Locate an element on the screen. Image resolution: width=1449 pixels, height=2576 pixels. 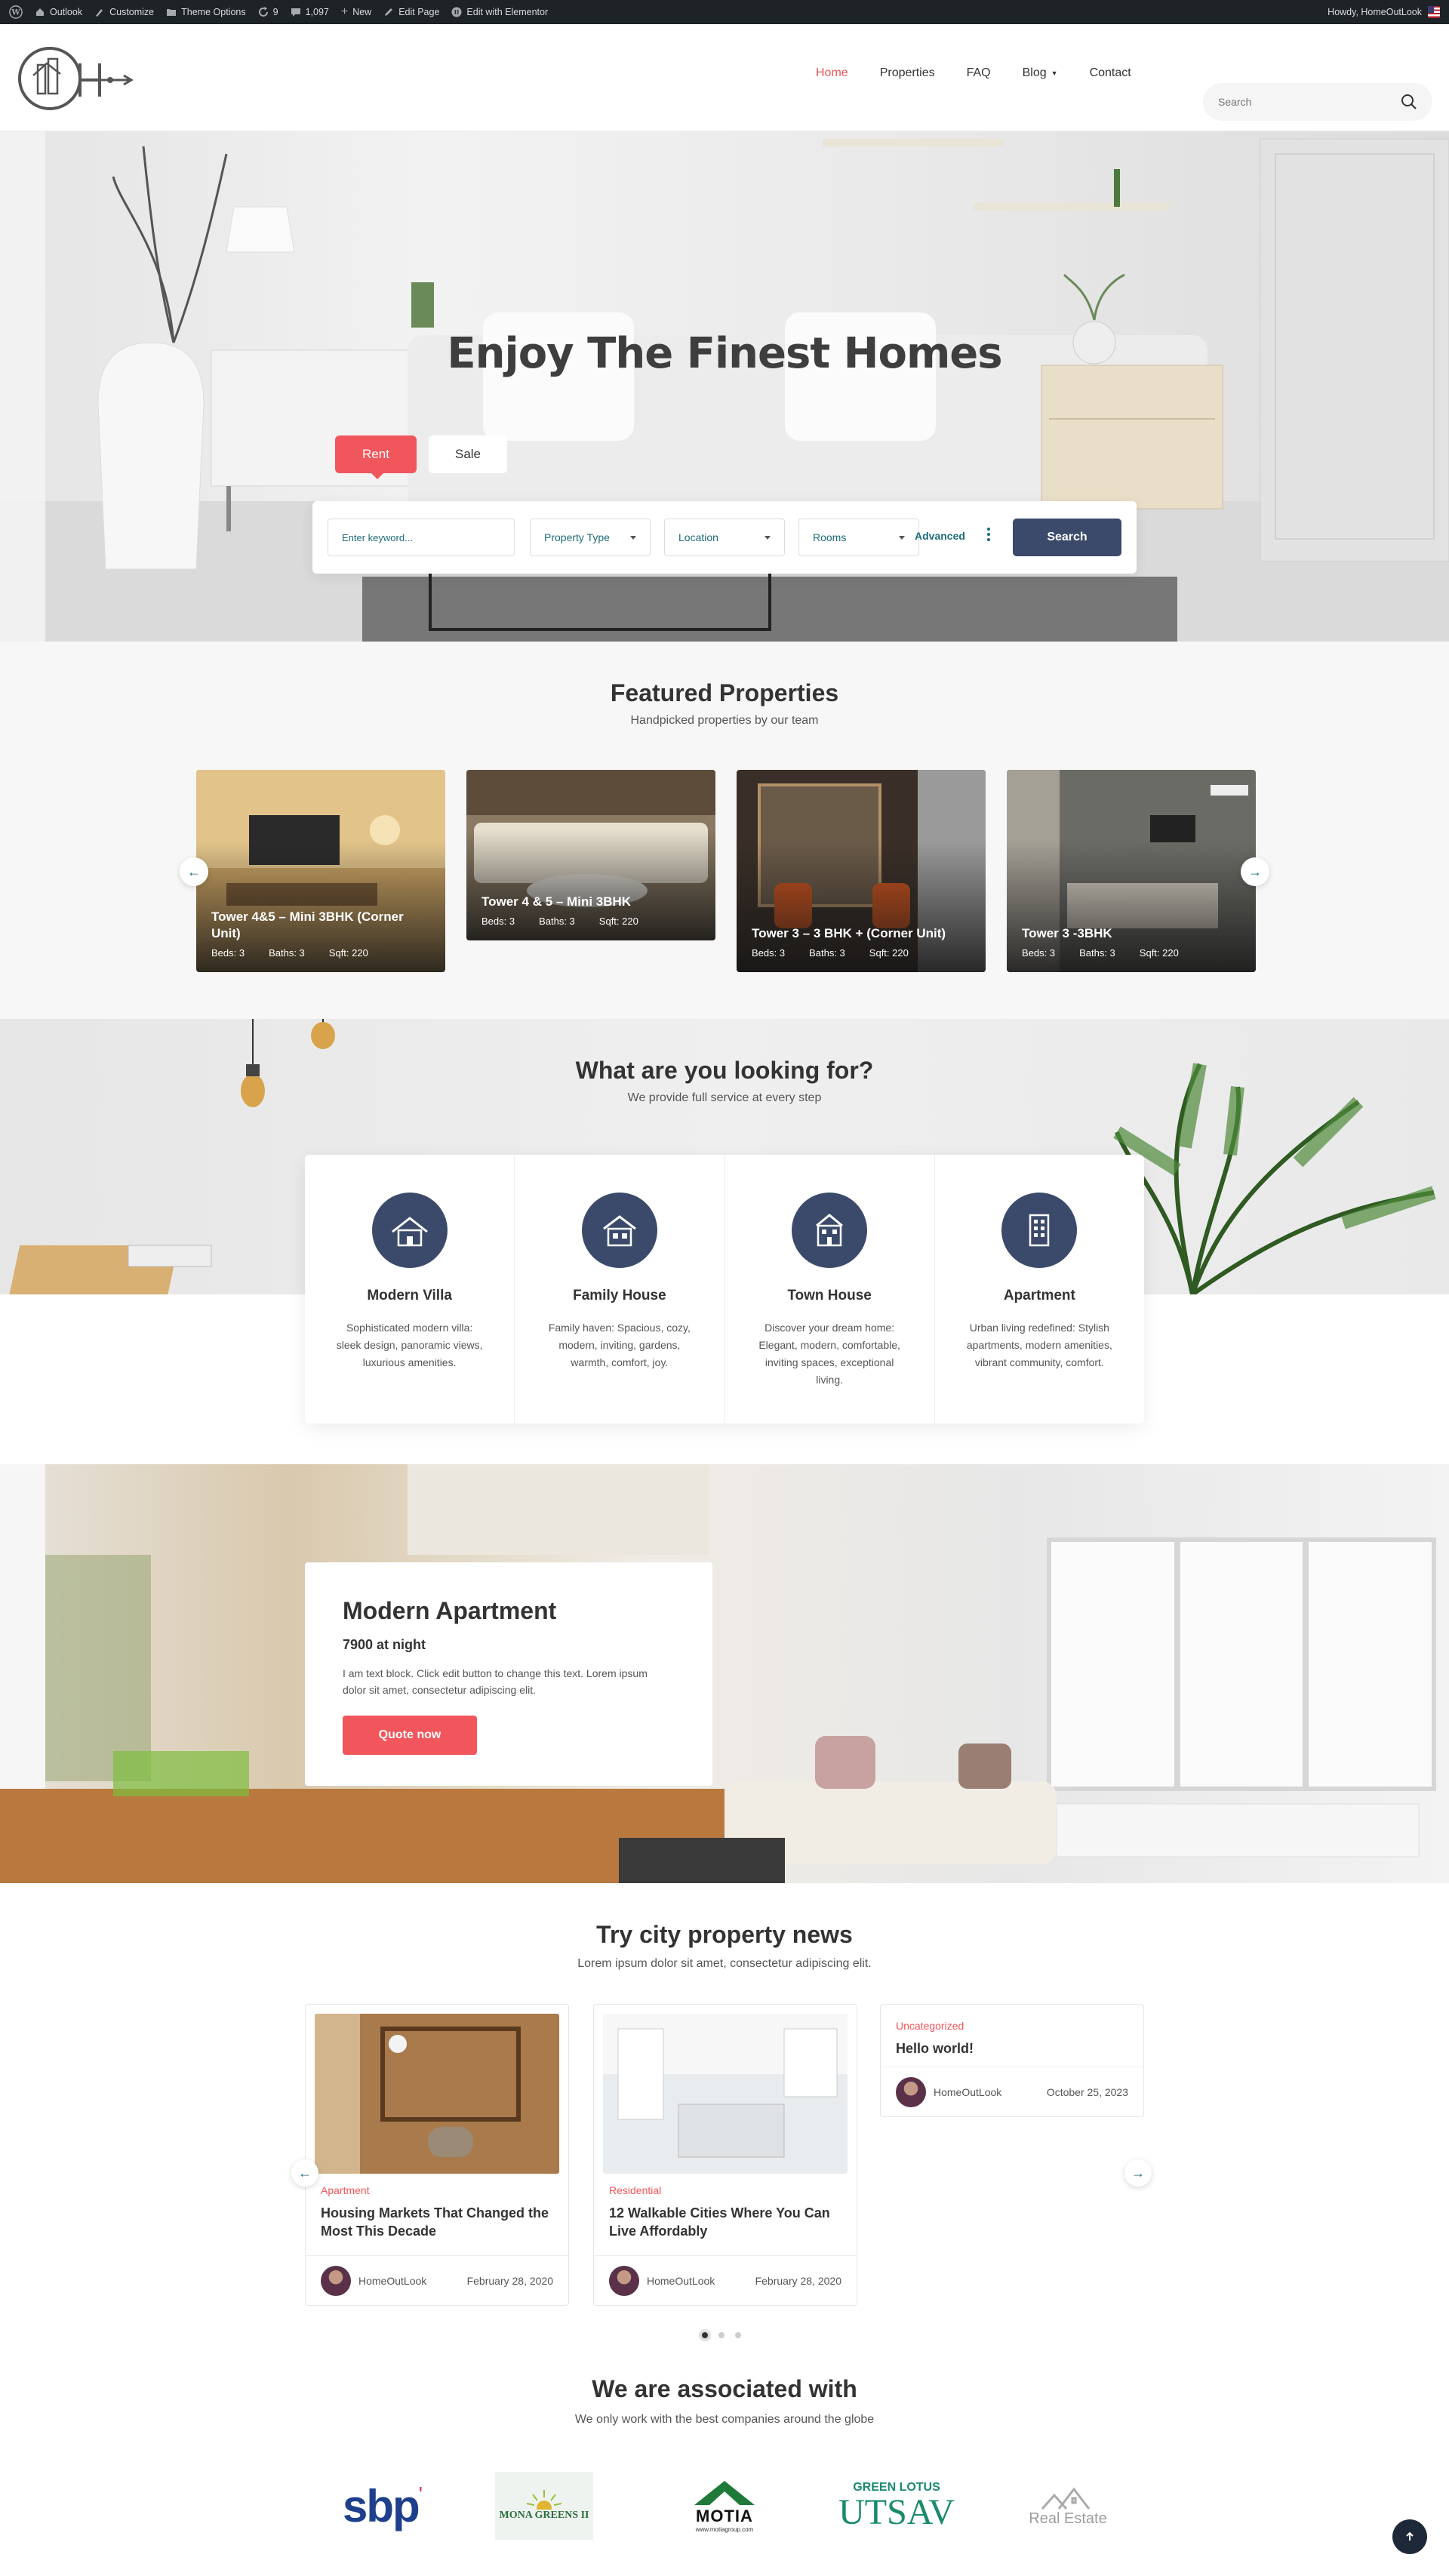
property-beds: Beds: 3 is located at coordinates (498, 921).